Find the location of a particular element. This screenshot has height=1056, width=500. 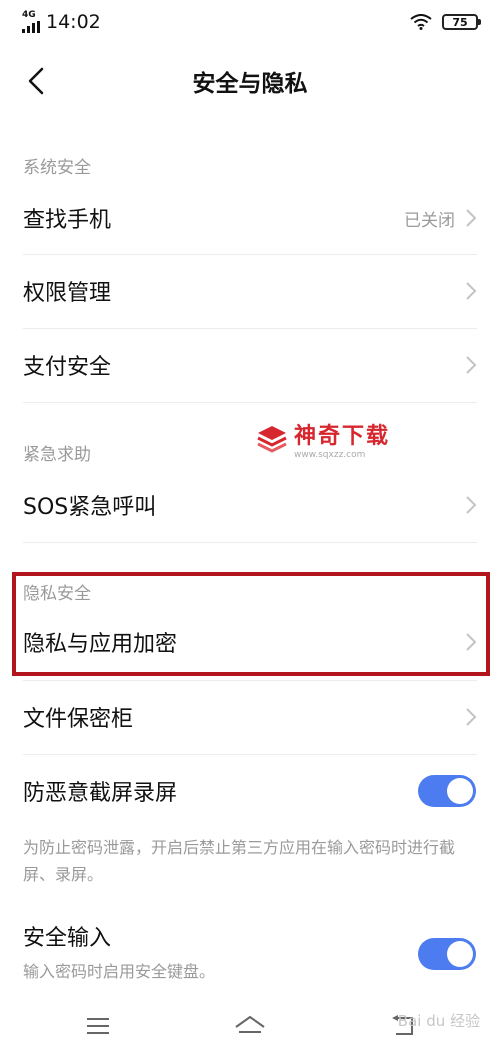

anti-screen-capture-toggle is located at coordinates (447, 791).